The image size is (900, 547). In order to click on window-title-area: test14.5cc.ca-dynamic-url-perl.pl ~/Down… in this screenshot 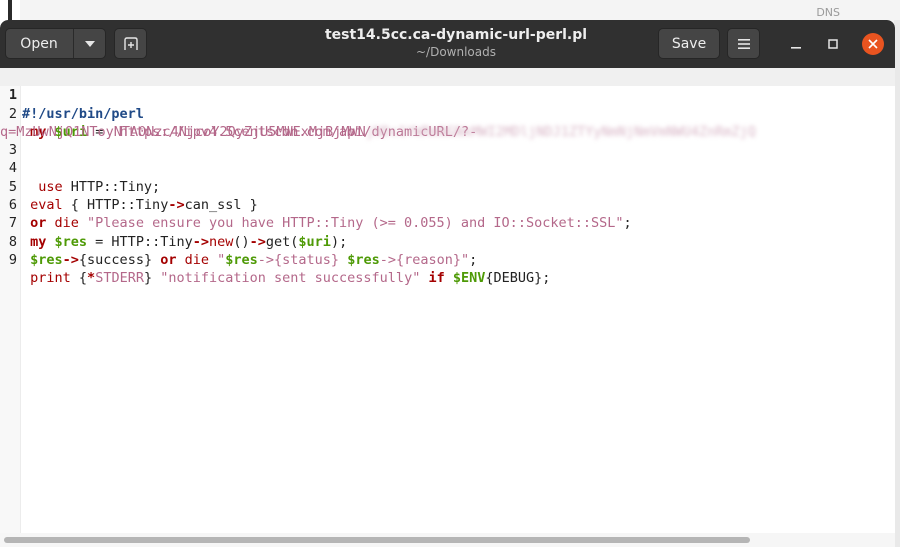, I will do `click(456, 43)`.